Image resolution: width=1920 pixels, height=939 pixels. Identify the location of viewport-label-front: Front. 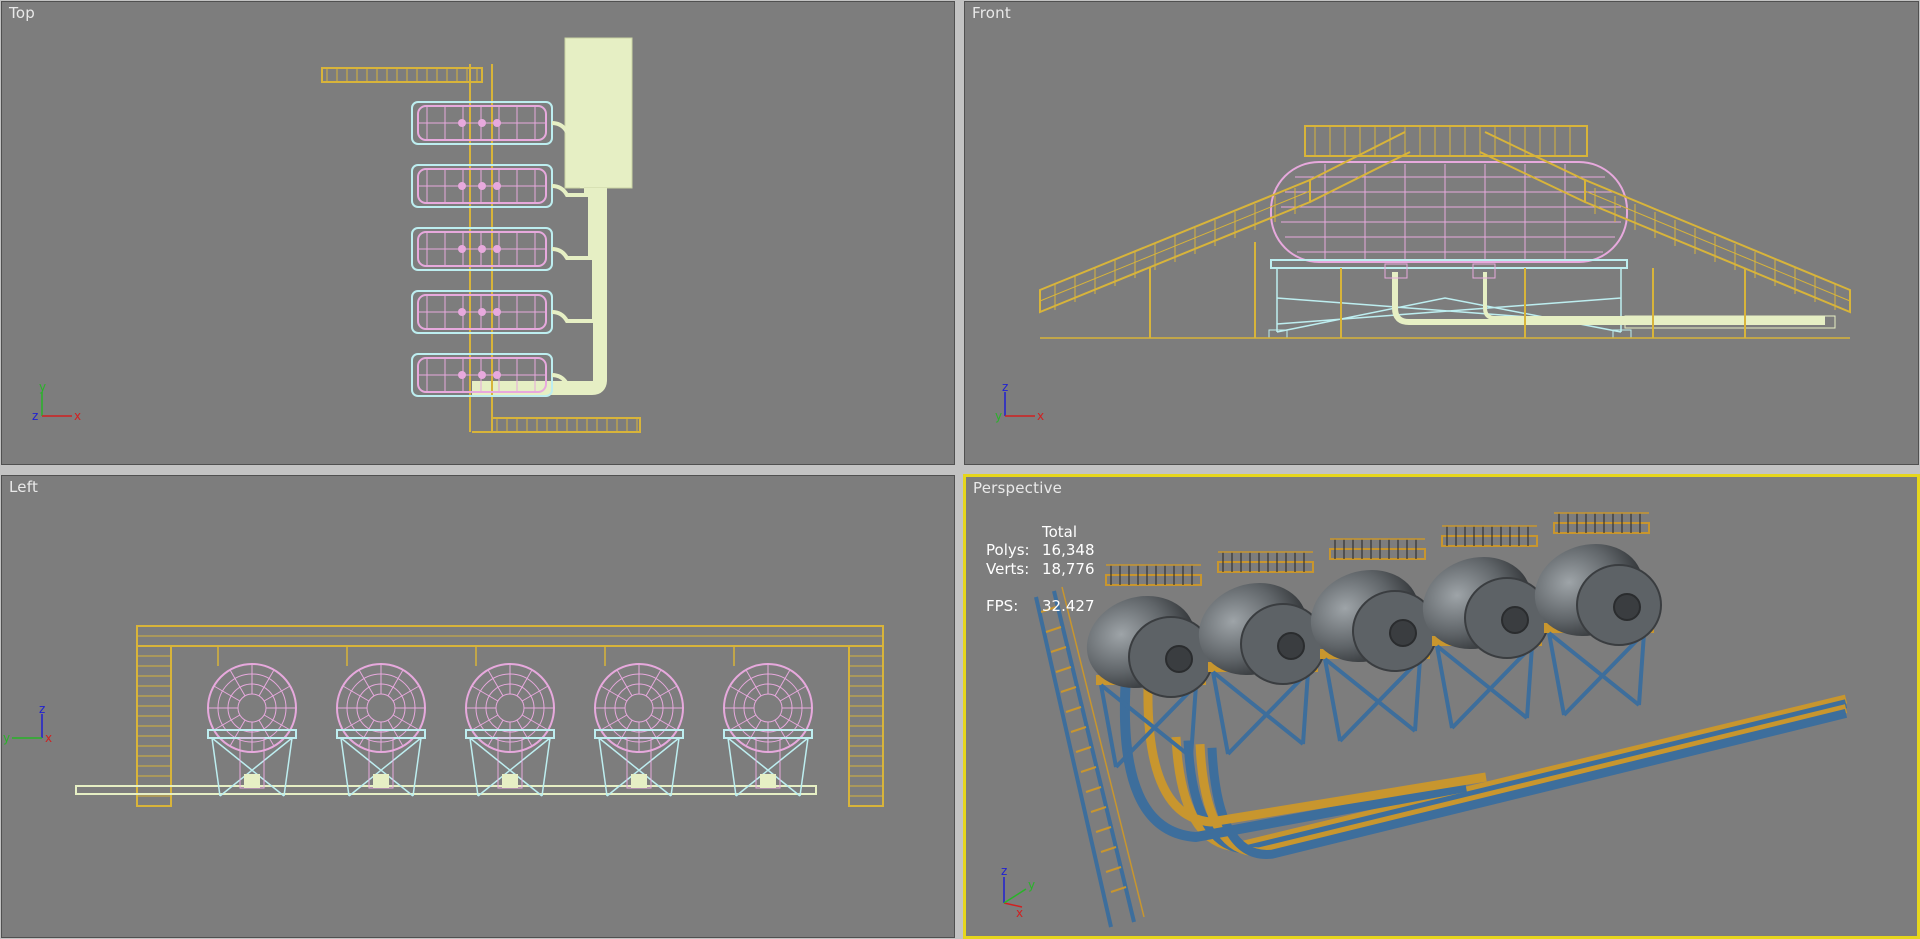
(991, 13).